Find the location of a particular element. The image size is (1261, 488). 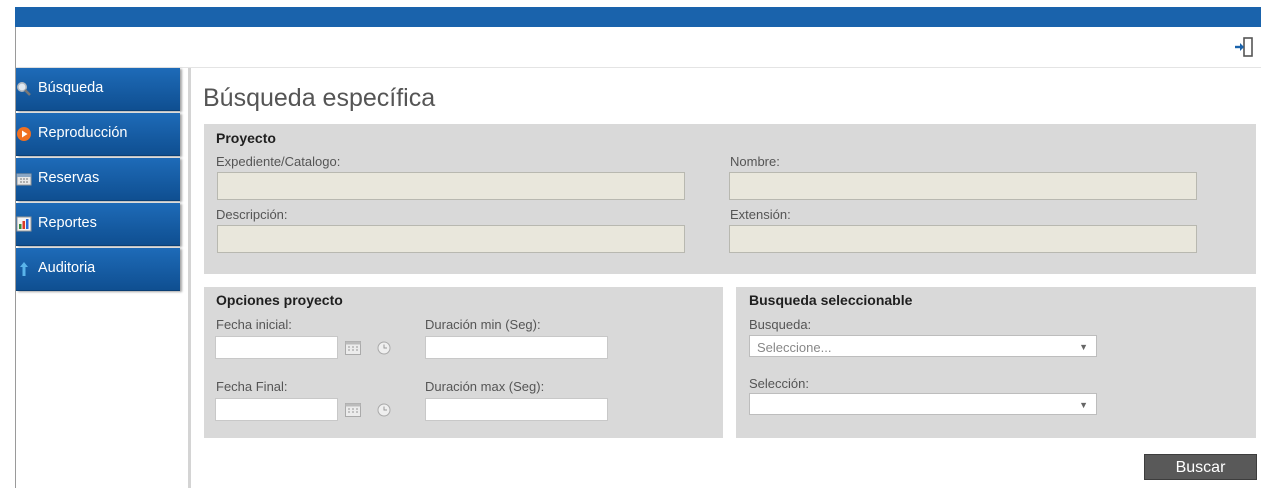

sidebar-item-label: Reservas is located at coordinates (69, 178).